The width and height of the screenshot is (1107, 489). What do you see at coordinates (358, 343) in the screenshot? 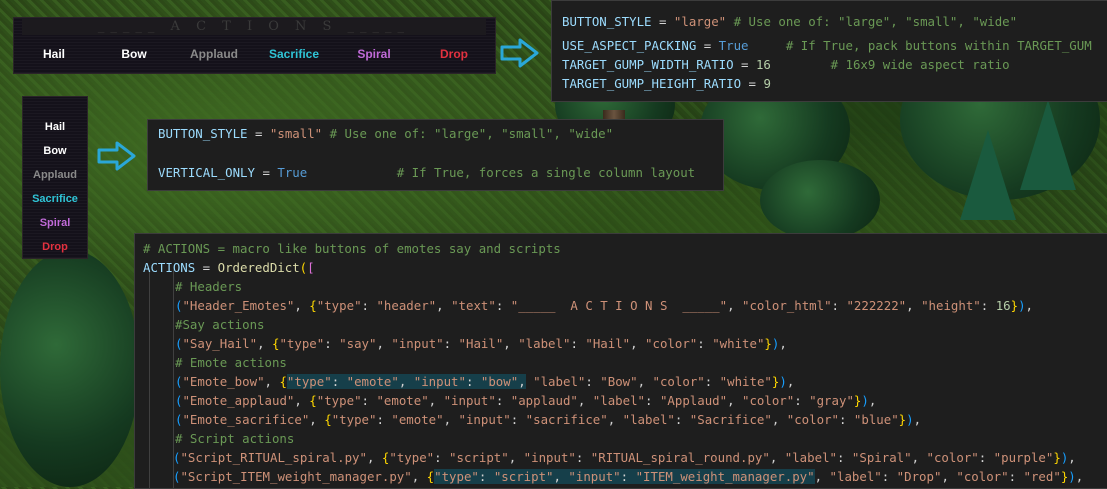
I see `code-string: "say"` at bounding box center [358, 343].